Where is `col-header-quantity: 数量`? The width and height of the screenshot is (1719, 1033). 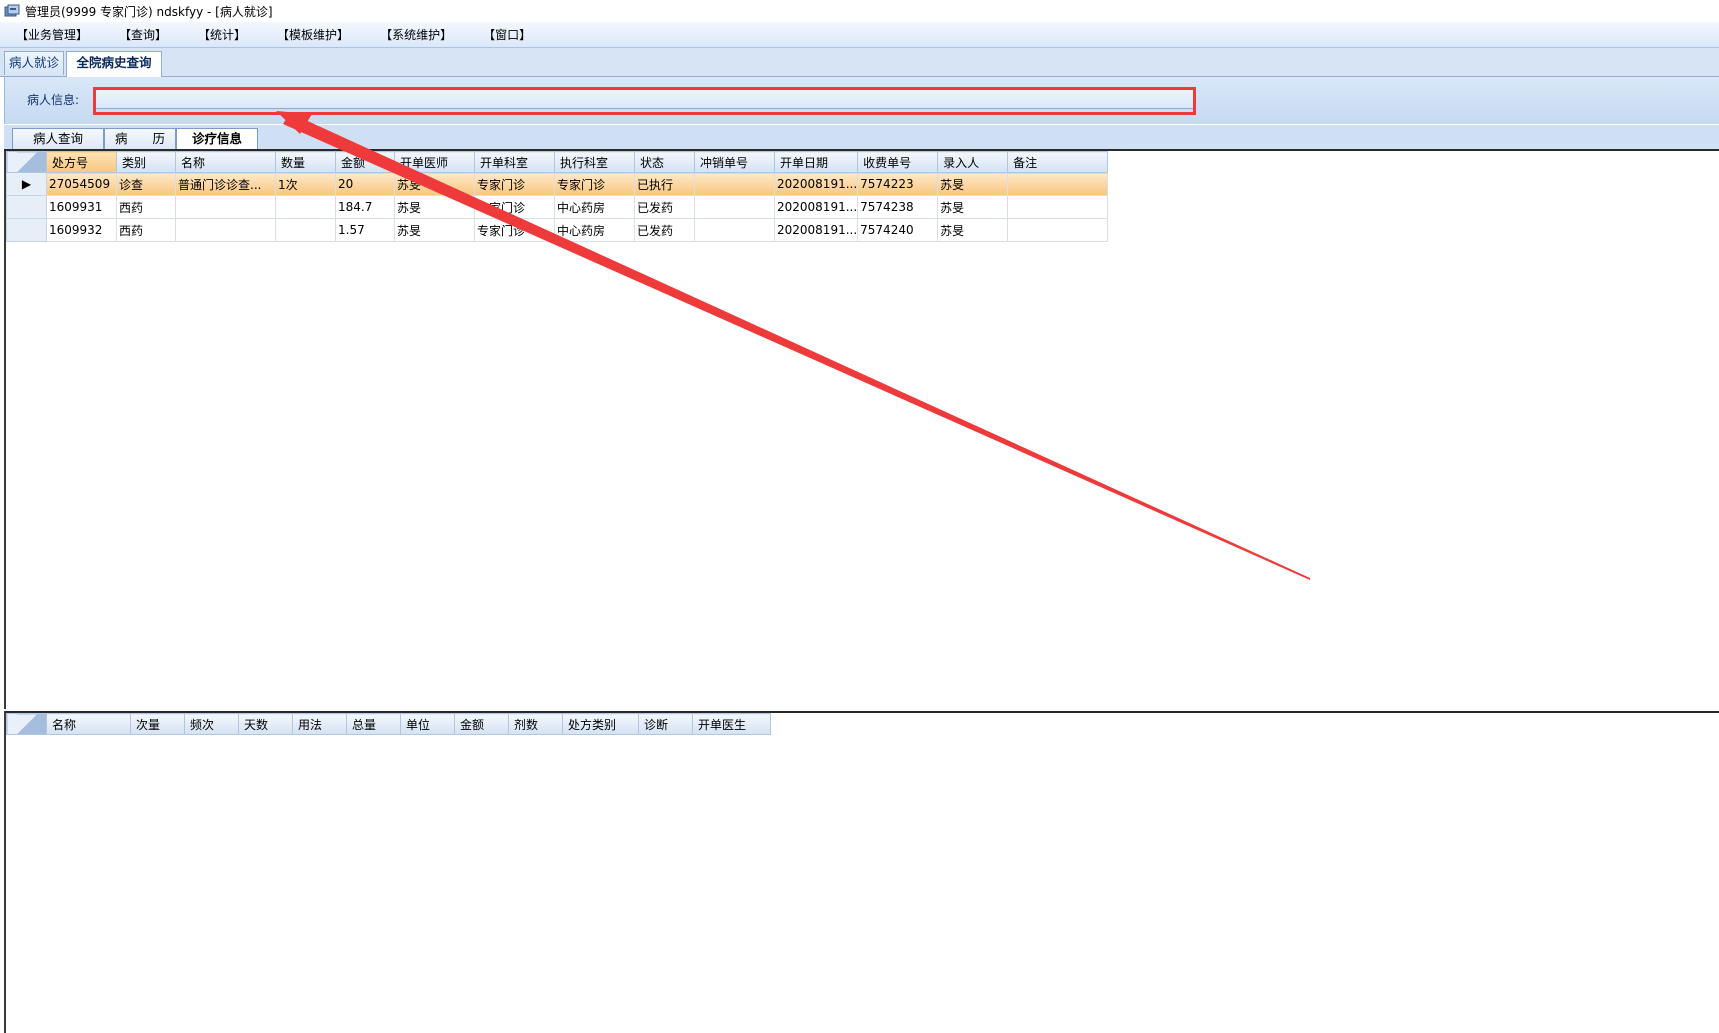
col-header-quantity: 数量 is located at coordinates (305, 162).